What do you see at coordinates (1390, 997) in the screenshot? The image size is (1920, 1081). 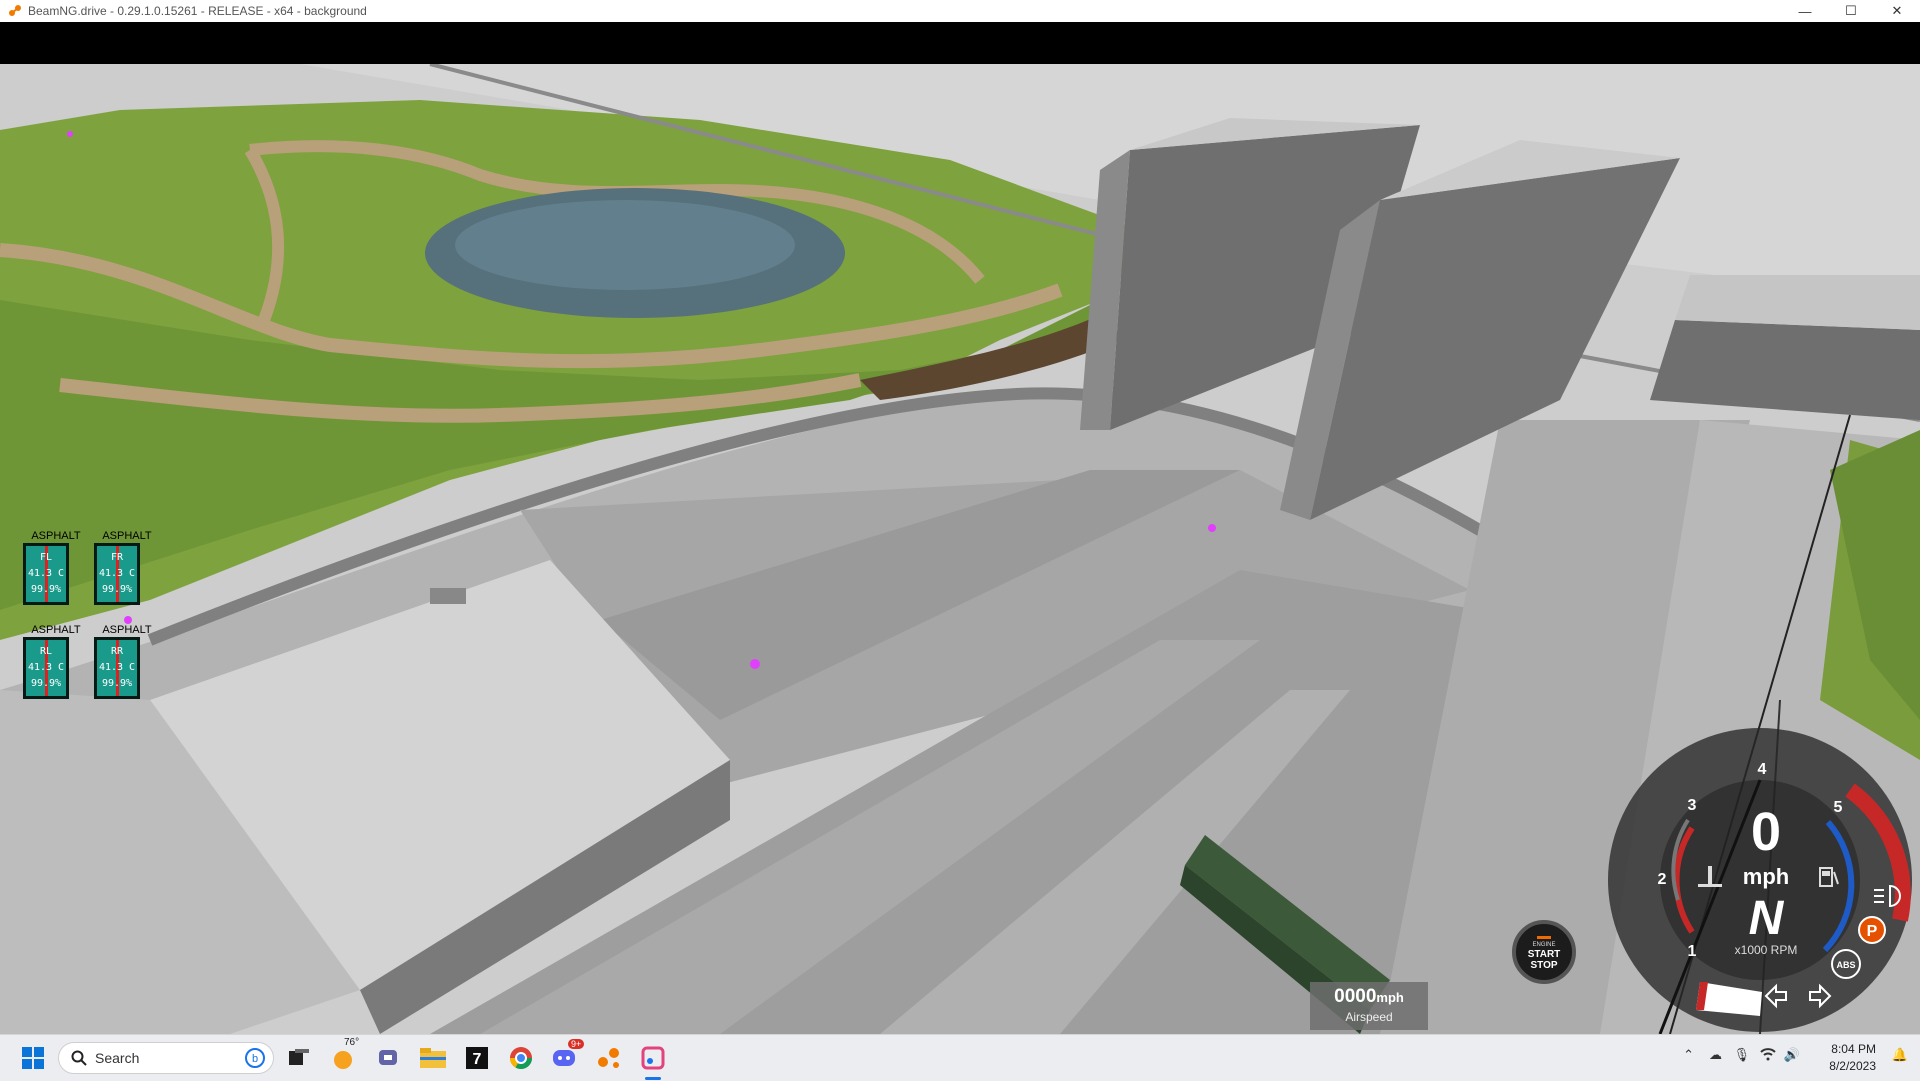 I see `airspeed-unit: mph` at bounding box center [1390, 997].